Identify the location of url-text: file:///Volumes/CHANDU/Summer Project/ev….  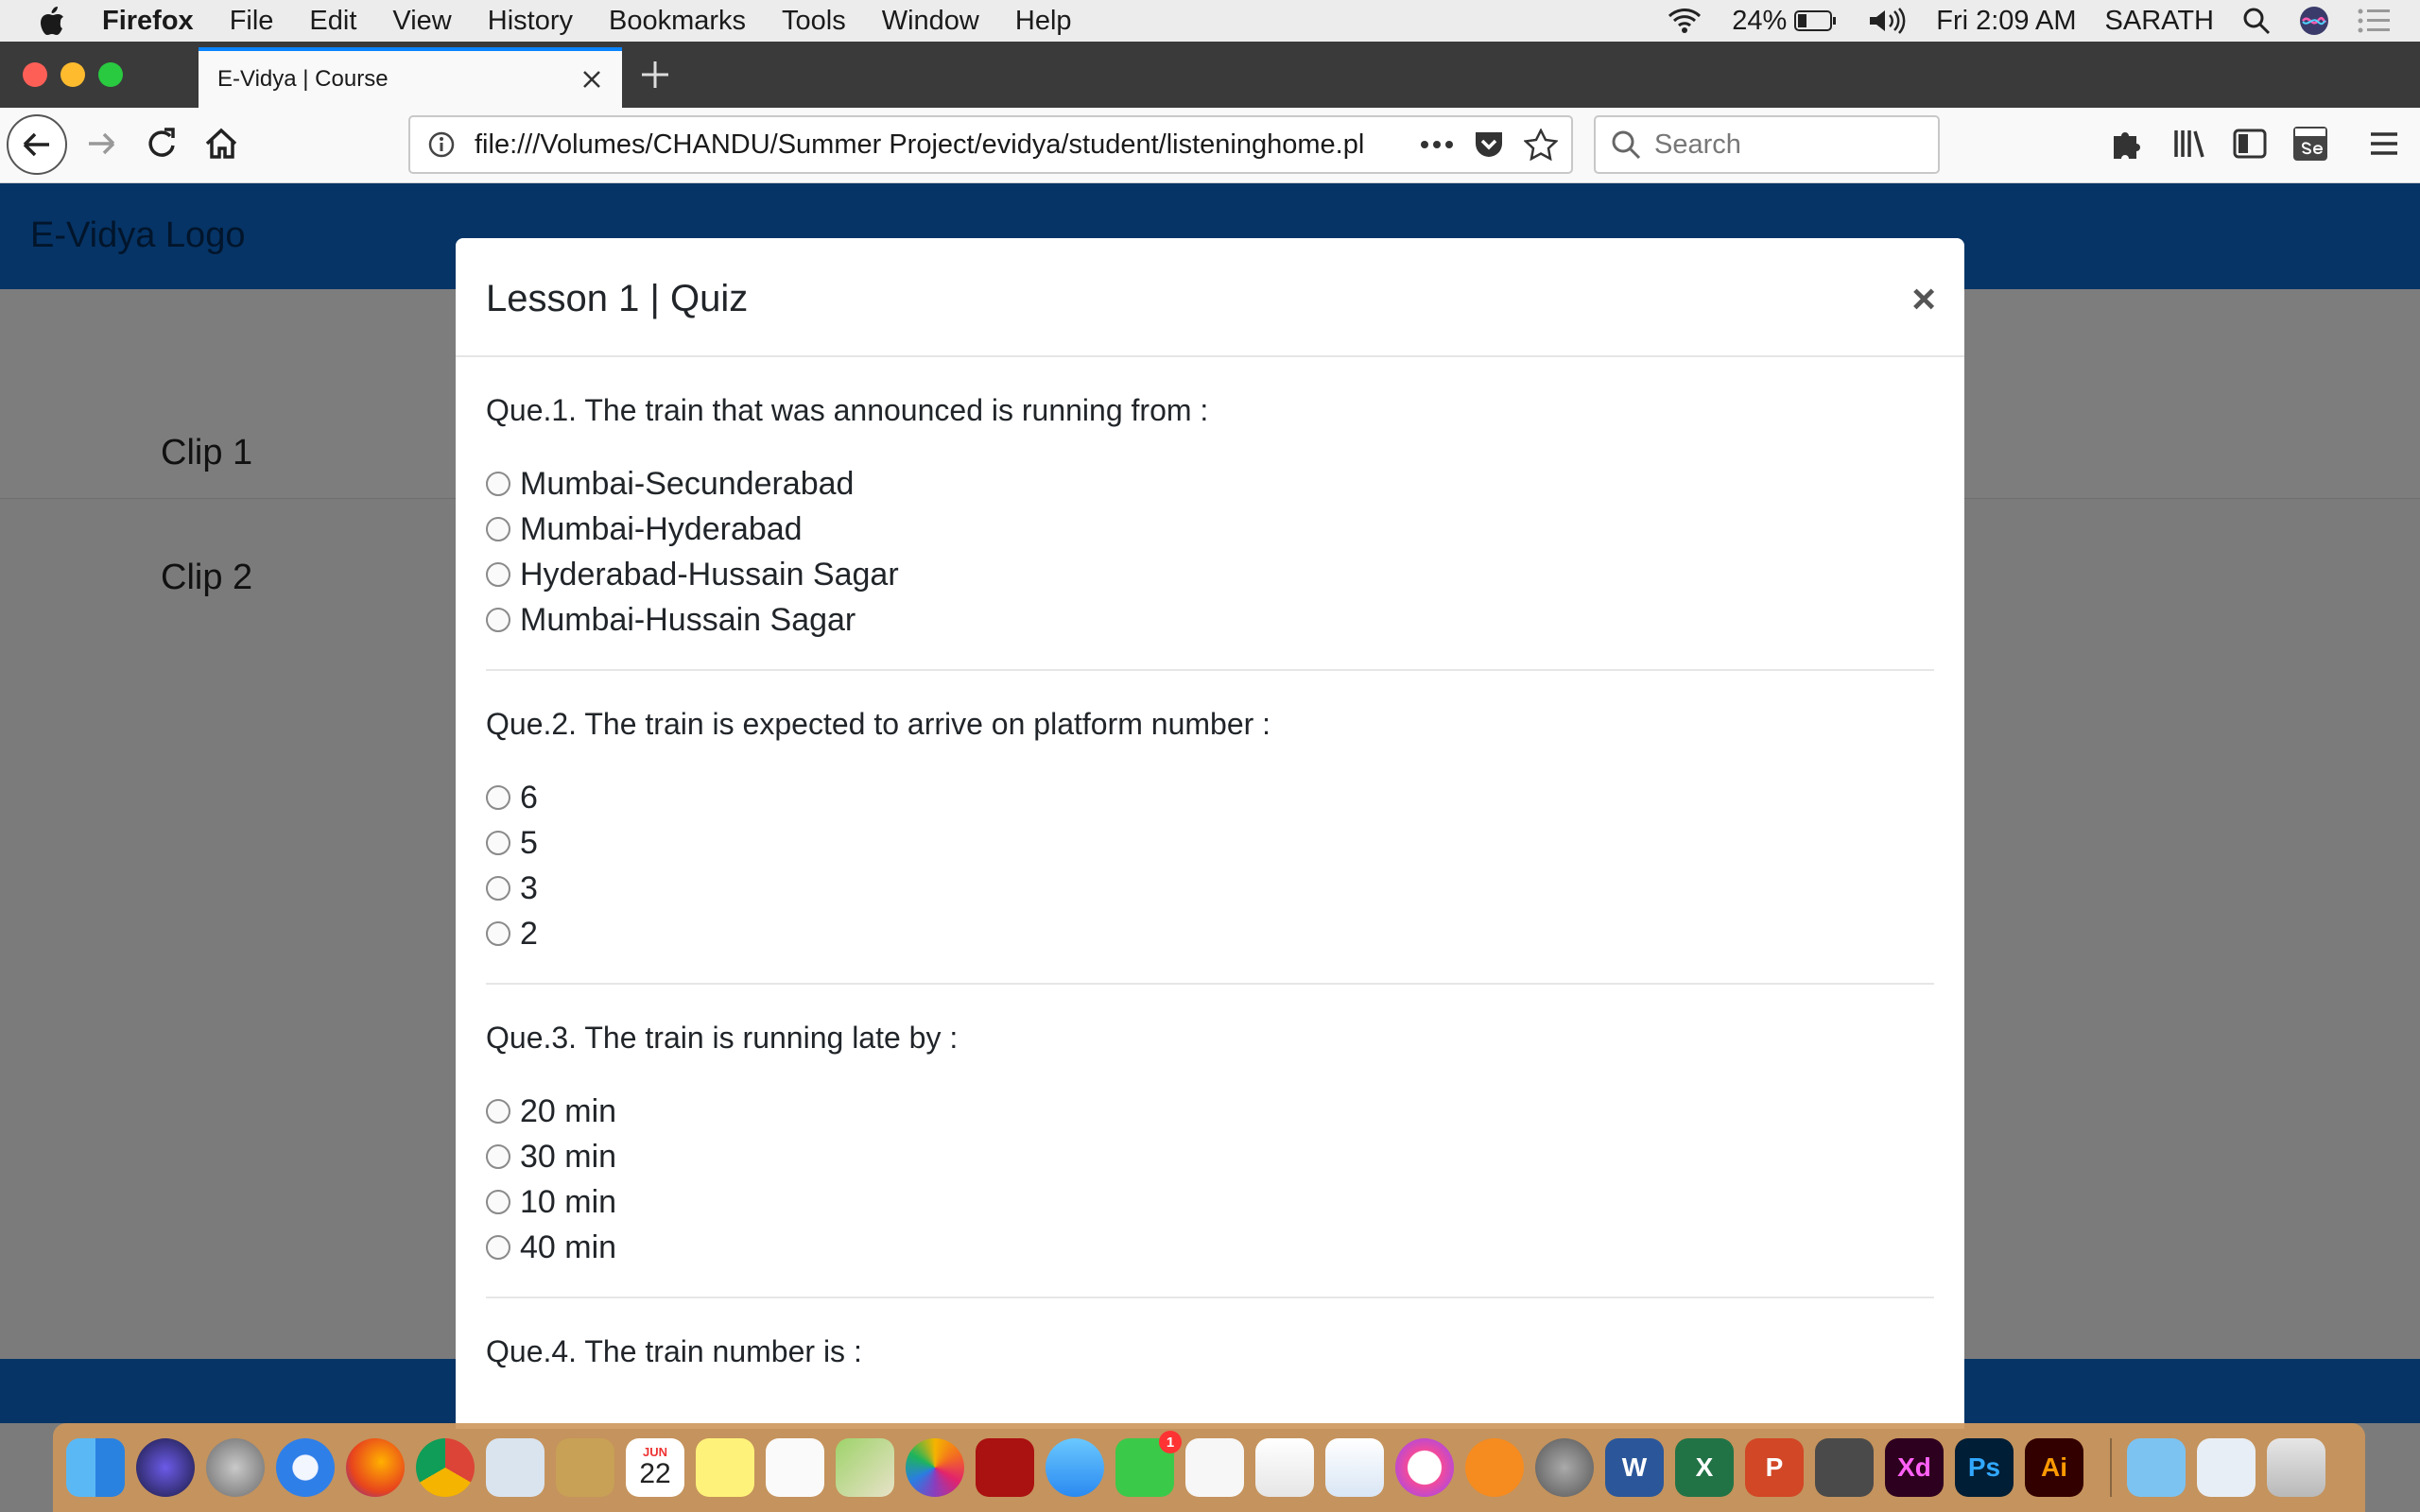
(928, 145).